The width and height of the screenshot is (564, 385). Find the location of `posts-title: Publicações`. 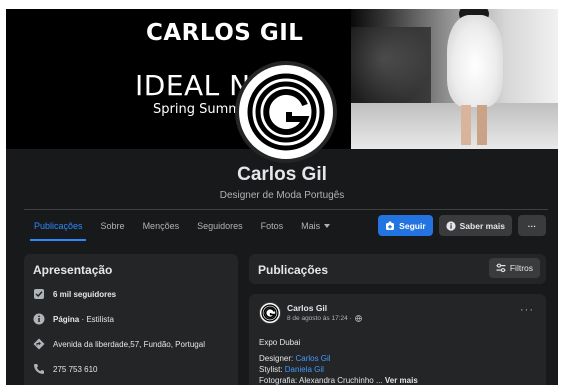

posts-title: Publicações is located at coordinates (293, 270).